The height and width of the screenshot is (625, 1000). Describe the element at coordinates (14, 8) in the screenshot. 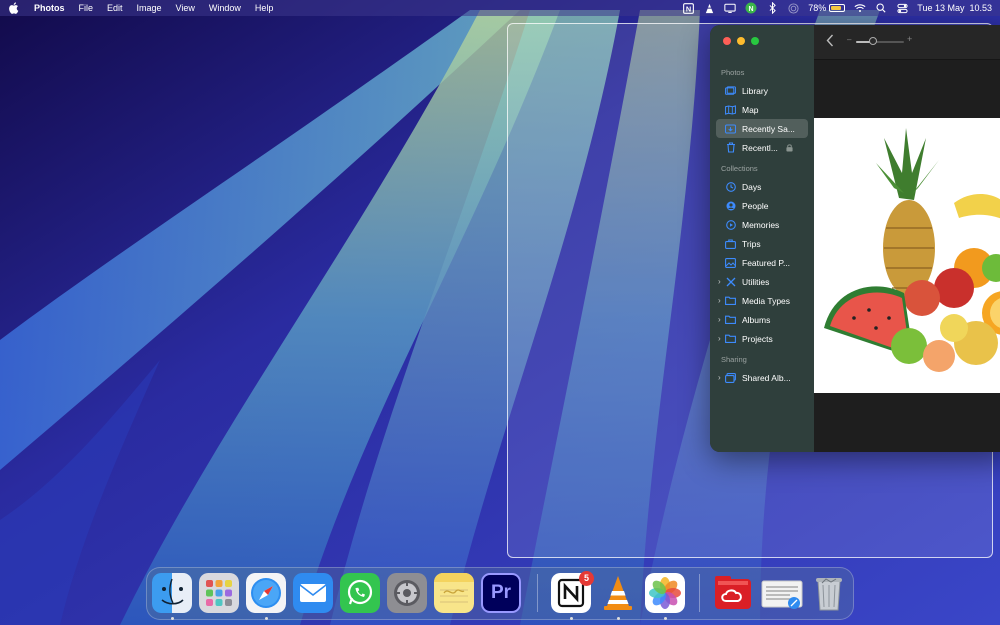

I see `apple-icon` at that location.